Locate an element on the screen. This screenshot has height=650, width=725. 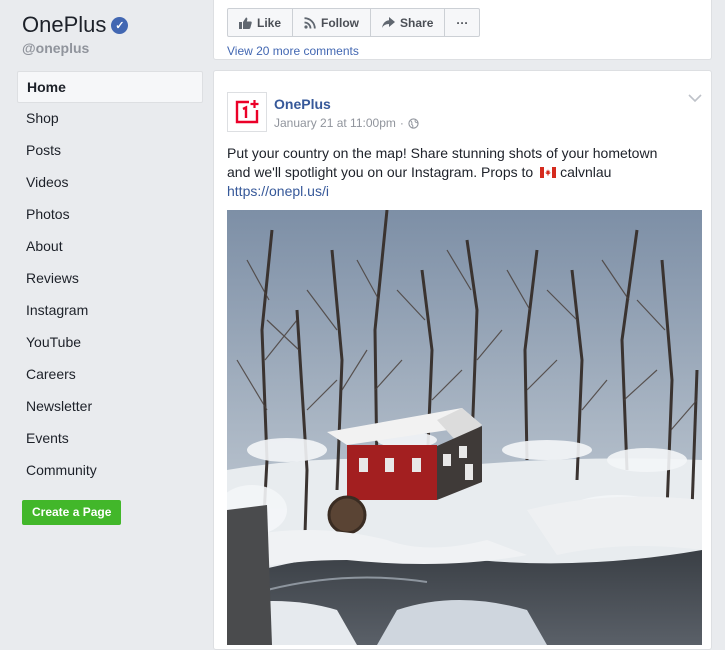
sidebar-item-newsletter: Newsletter is located at coordinates (110, 407).